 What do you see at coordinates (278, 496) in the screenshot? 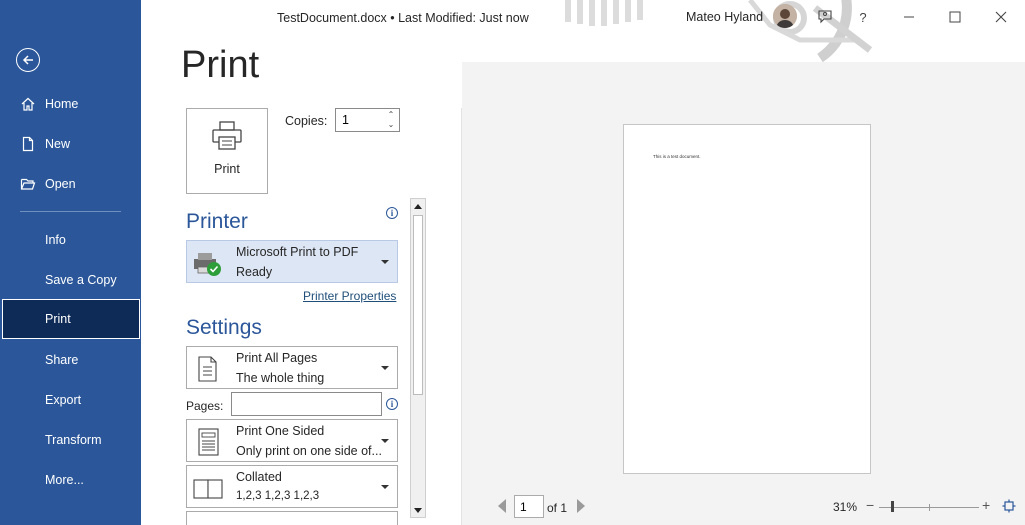
I see `collation-description: 1,2,3 1,2,3 1,2,3` at bounding box center [278, 496].